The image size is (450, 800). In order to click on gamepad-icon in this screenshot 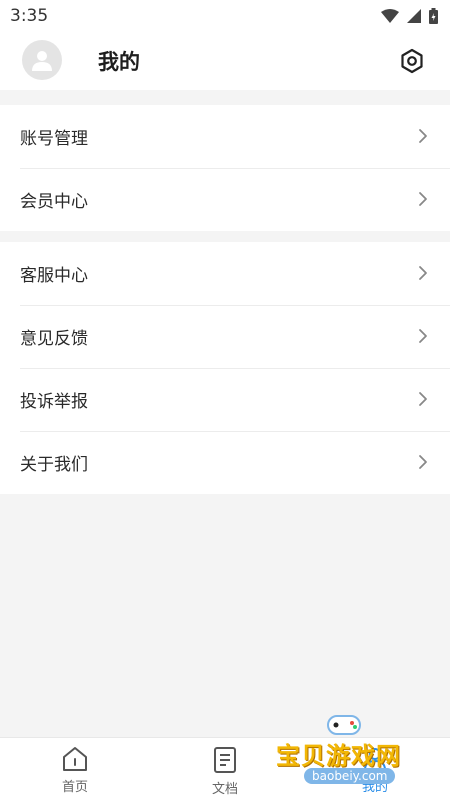, I will do `click(344, 725)`.